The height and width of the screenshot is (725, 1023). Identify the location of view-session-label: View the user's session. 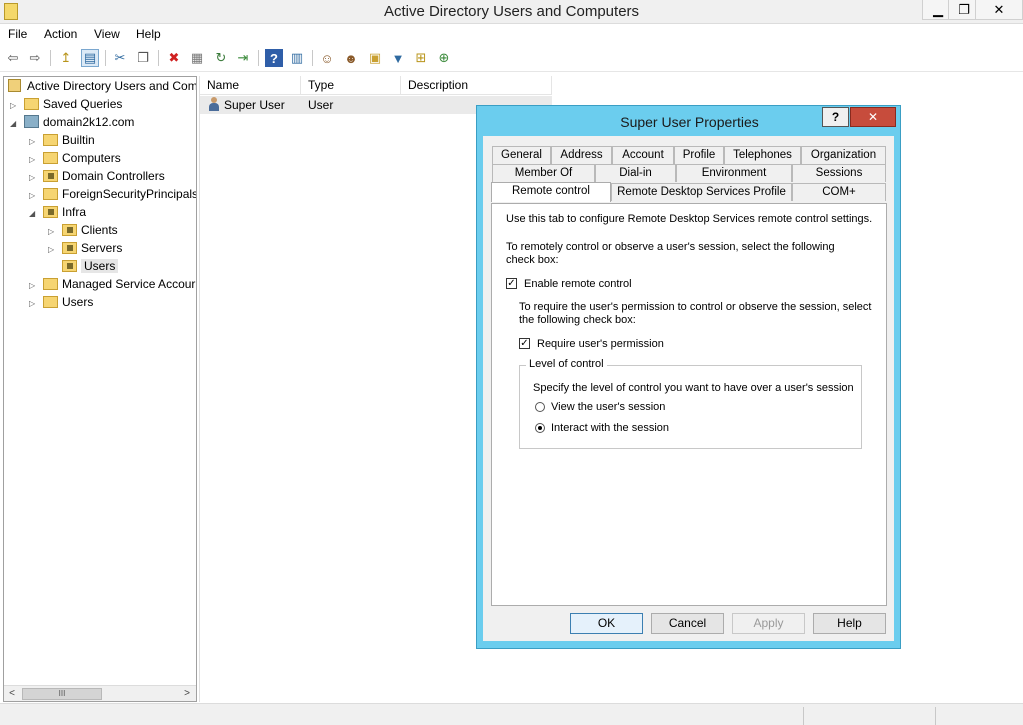
(608, 407).